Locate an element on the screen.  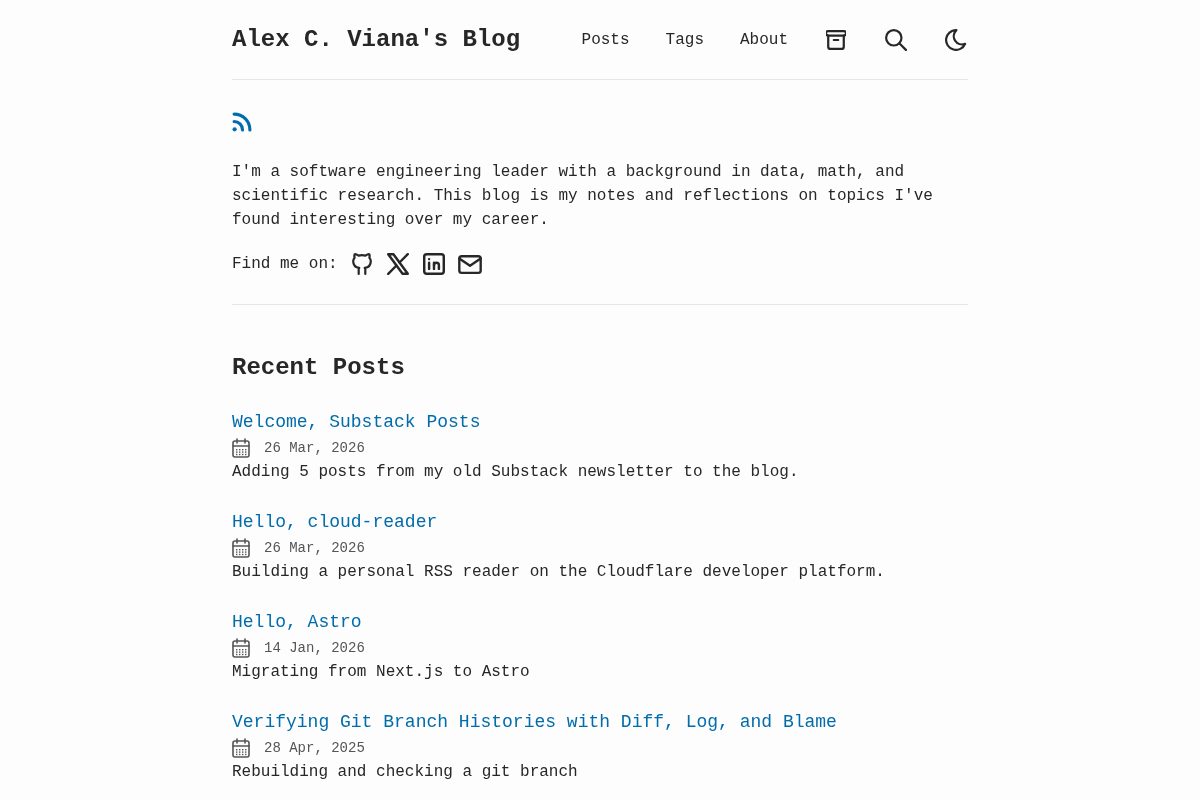
nav-link: About is located at coordinates (764, 39).